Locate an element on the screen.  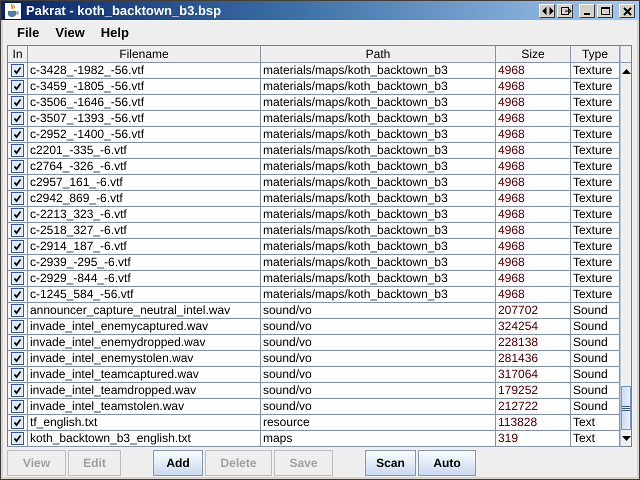
menu-item: Help is located at coordinates (114, 32).